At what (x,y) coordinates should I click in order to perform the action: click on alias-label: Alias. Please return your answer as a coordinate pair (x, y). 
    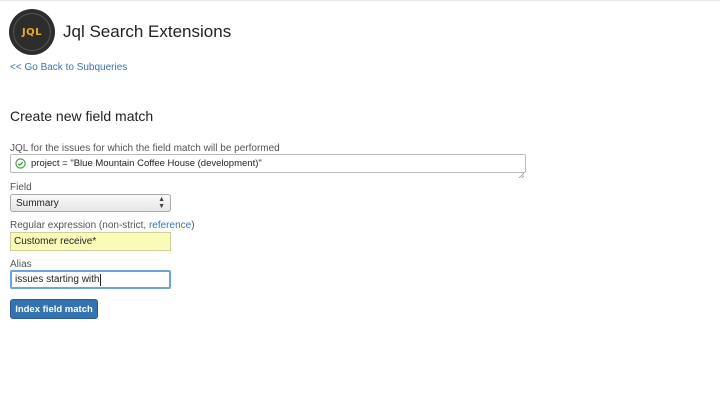
    Looking at the image, I should click on (21, 264).